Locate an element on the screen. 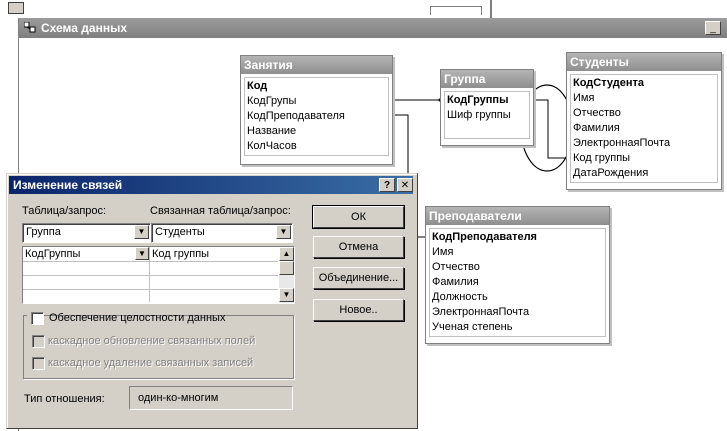 The height and width of the screenshot is (431, 727). table-select-value: Группа is located at coordinates (43, 232).